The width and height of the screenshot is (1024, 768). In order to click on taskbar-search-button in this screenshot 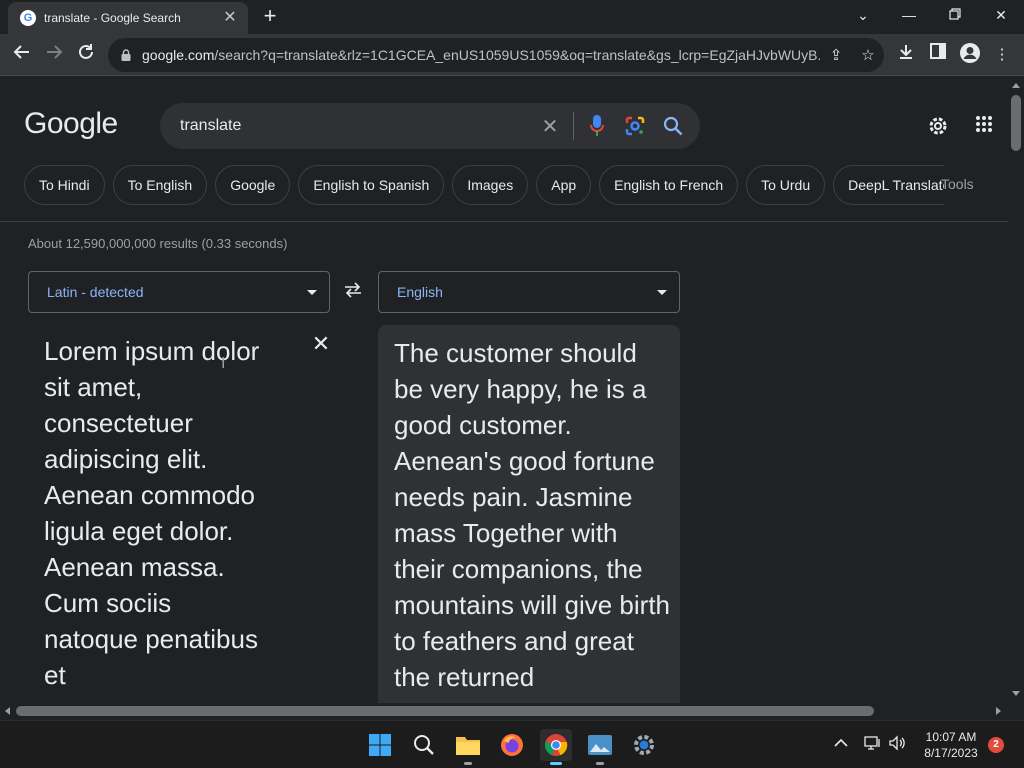, I will do `click(424, 745)`.